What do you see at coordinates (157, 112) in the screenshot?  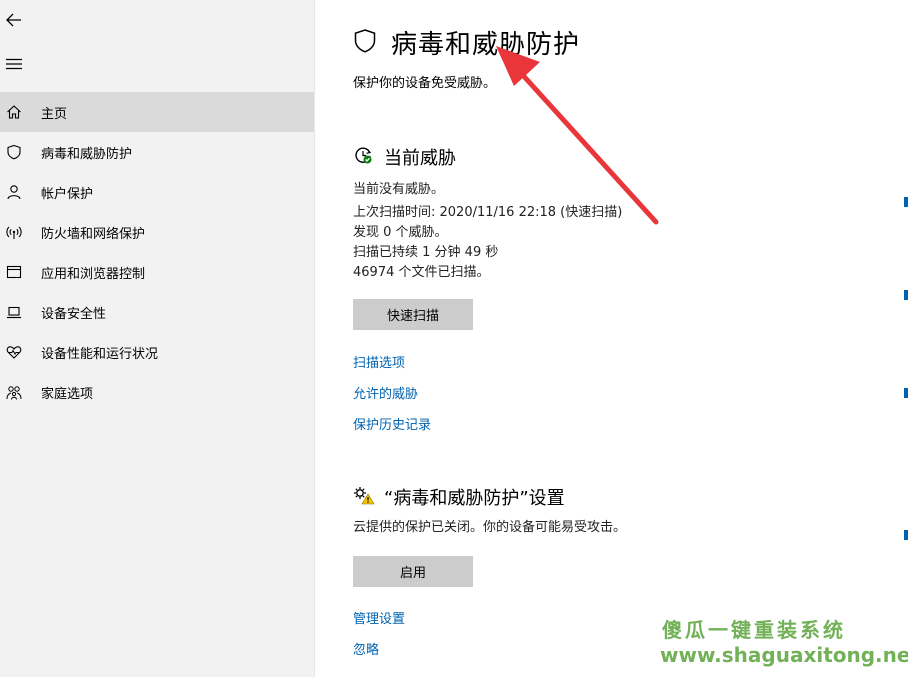 I see `sidebar-item-home: 主页` at bounding box center [157, 112].